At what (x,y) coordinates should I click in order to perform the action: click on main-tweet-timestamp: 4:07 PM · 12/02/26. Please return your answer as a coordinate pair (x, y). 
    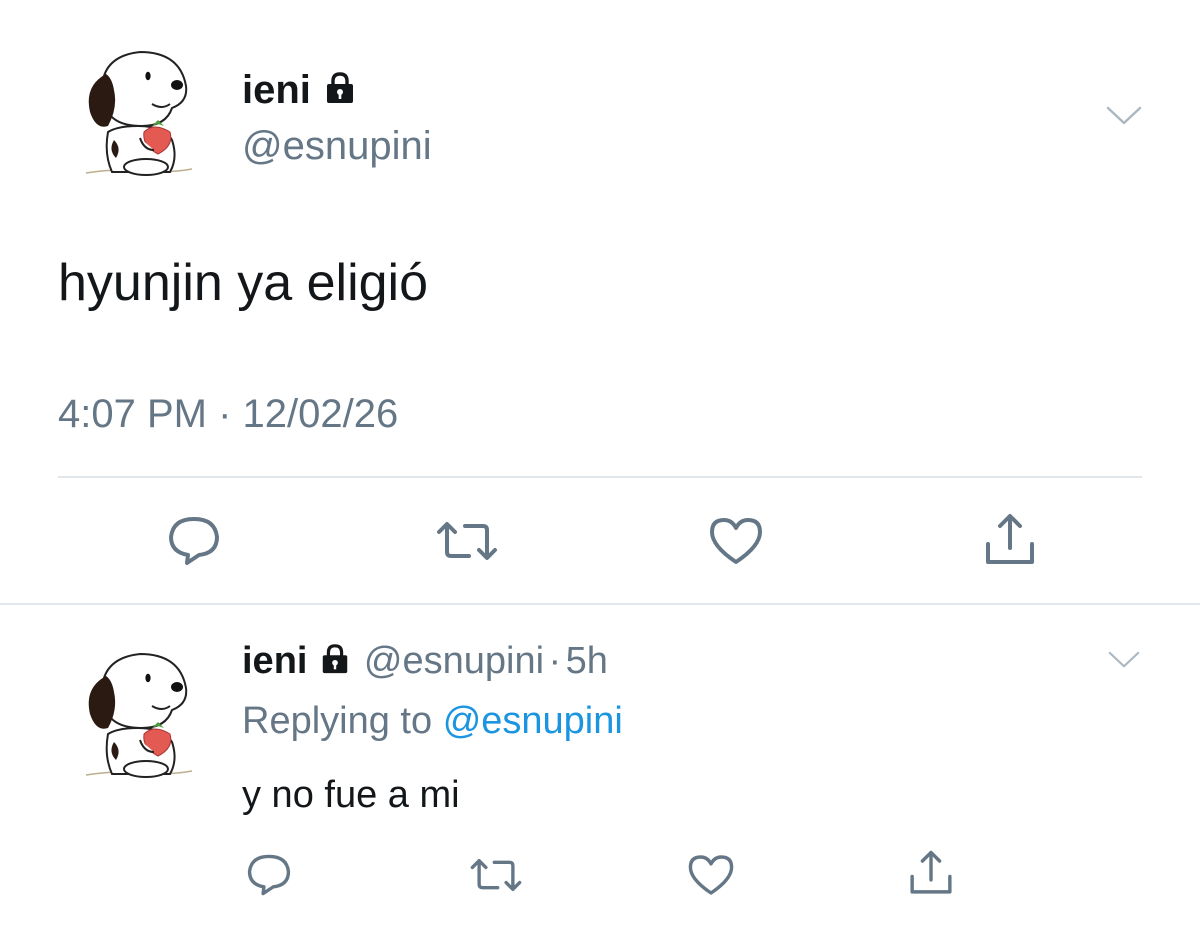
    Looking at the image, I should click on (228, 414).